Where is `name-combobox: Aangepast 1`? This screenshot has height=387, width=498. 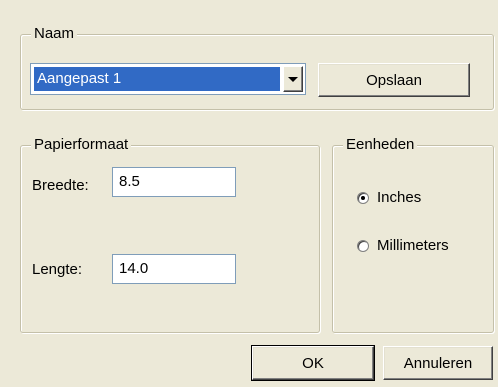 name-combobox: Aangepast 1 is located at coordinates (168, 79).